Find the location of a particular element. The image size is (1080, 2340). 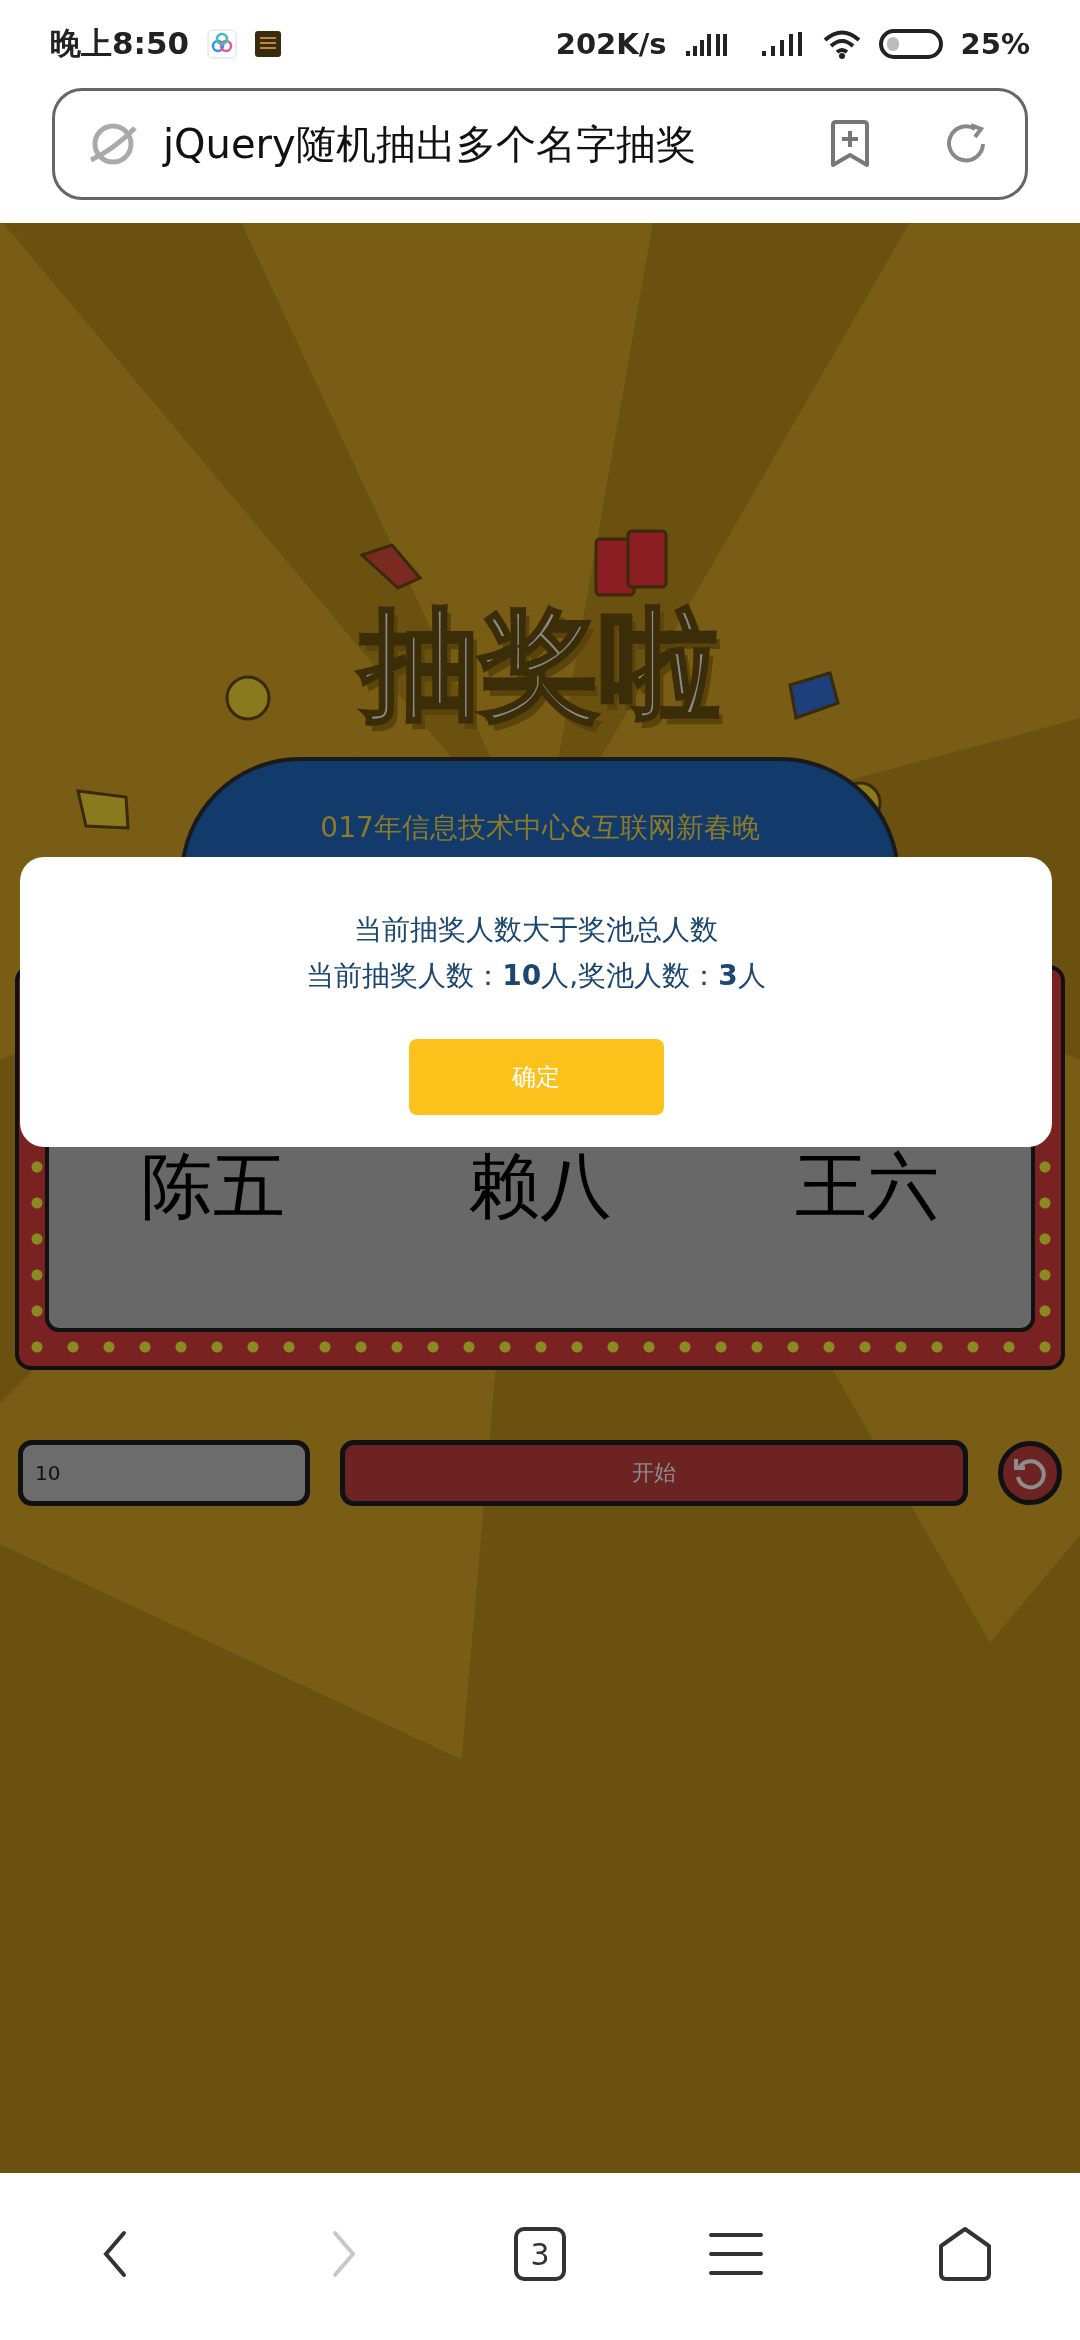

menu-icon is located at coordinates (735, 2254).